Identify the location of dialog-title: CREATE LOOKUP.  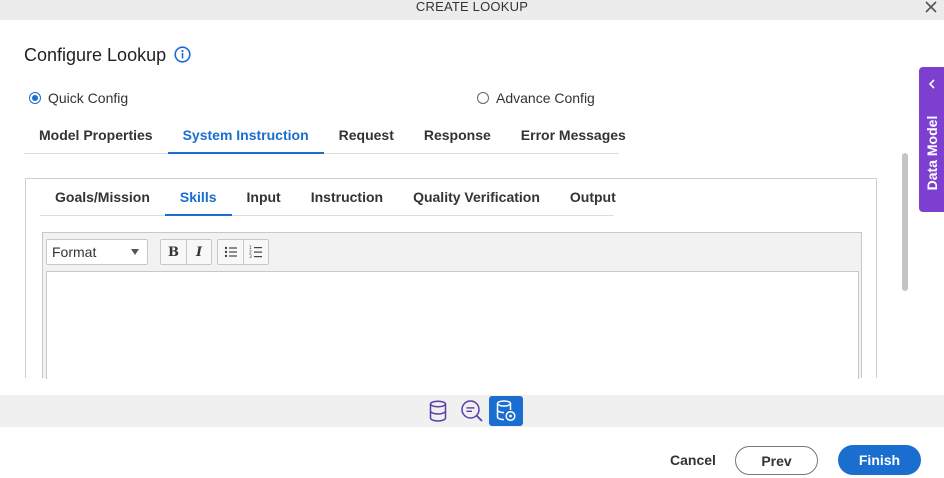
(472, 7).